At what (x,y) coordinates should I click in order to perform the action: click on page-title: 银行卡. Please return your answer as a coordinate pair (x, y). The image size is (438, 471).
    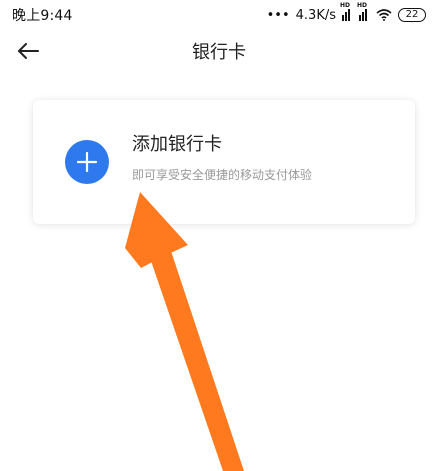
    Looking at the image, I should click on (219, 52).